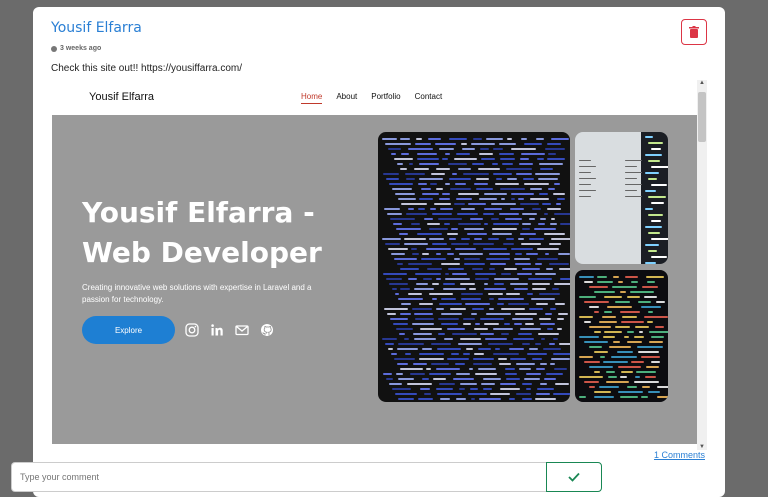 This screenshot has height=497, width=768. Describe the element at coordinates (96, 28) in the screenshot. I see `post-author: Yousif Elfarra` at that location.